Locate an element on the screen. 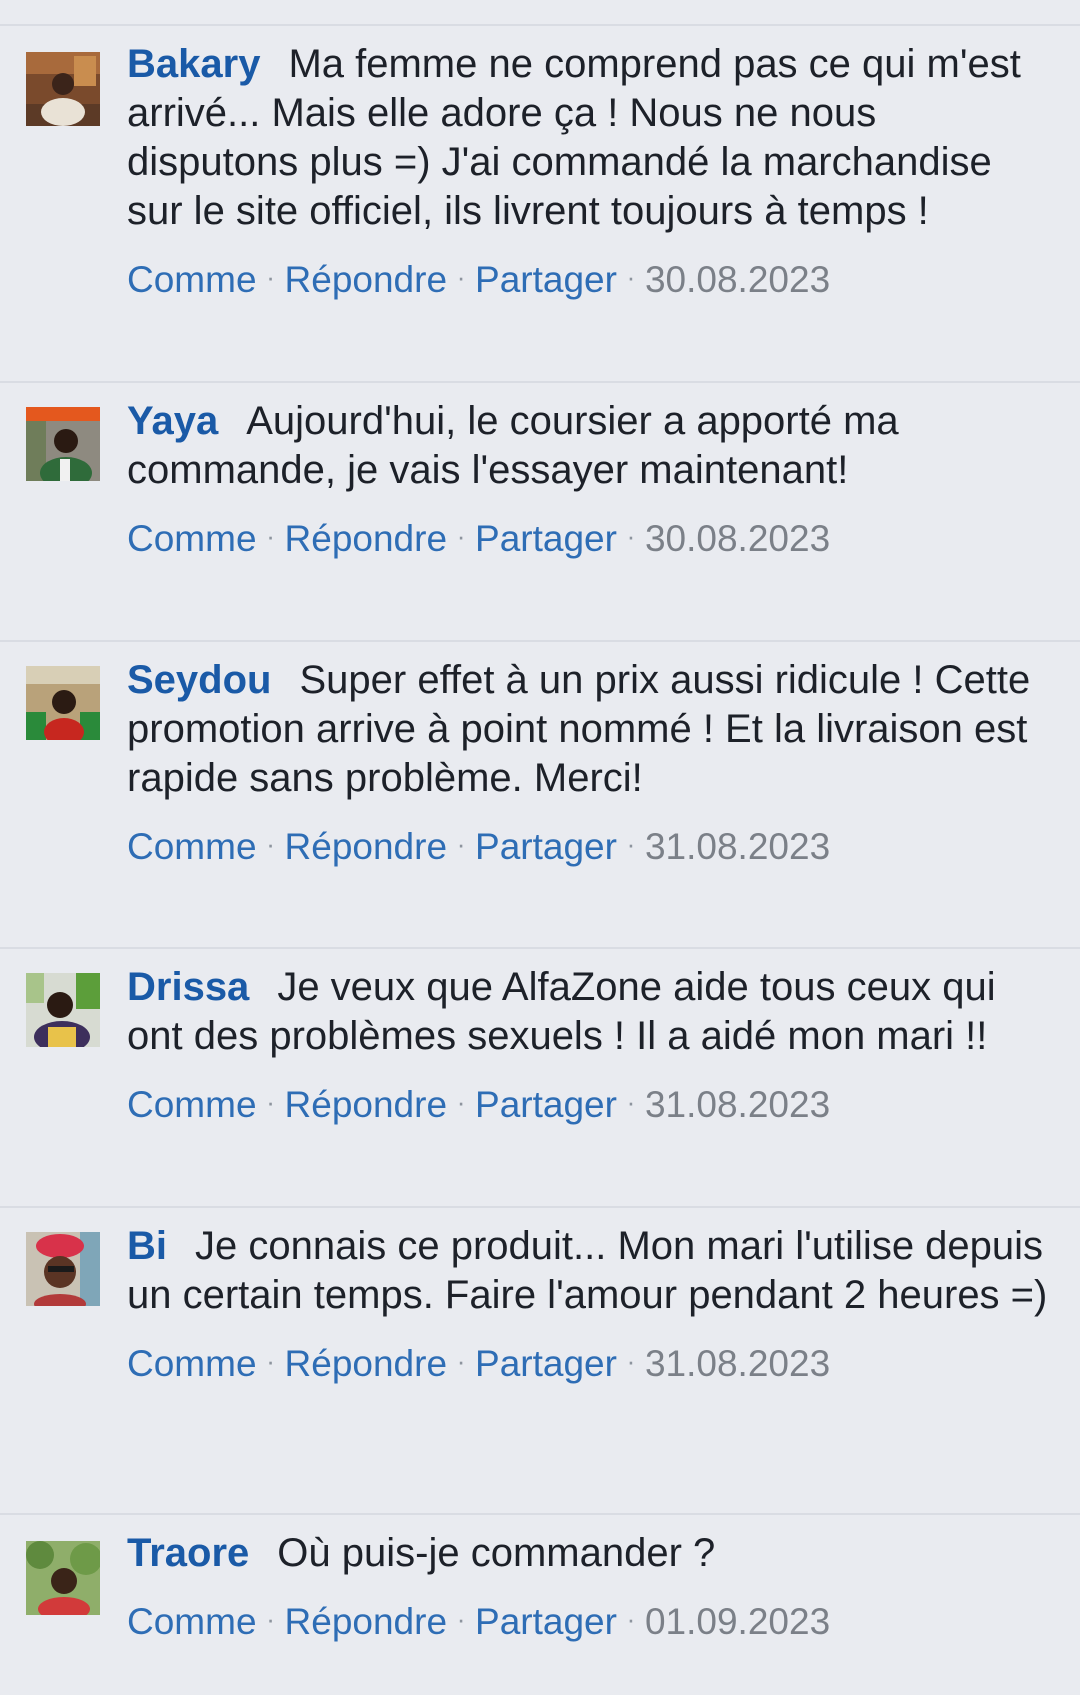 This screenshot has height=1695, width=1080. comment-text-block: Traore Où puis-je commander ? is located at coordinates (592, 1553).